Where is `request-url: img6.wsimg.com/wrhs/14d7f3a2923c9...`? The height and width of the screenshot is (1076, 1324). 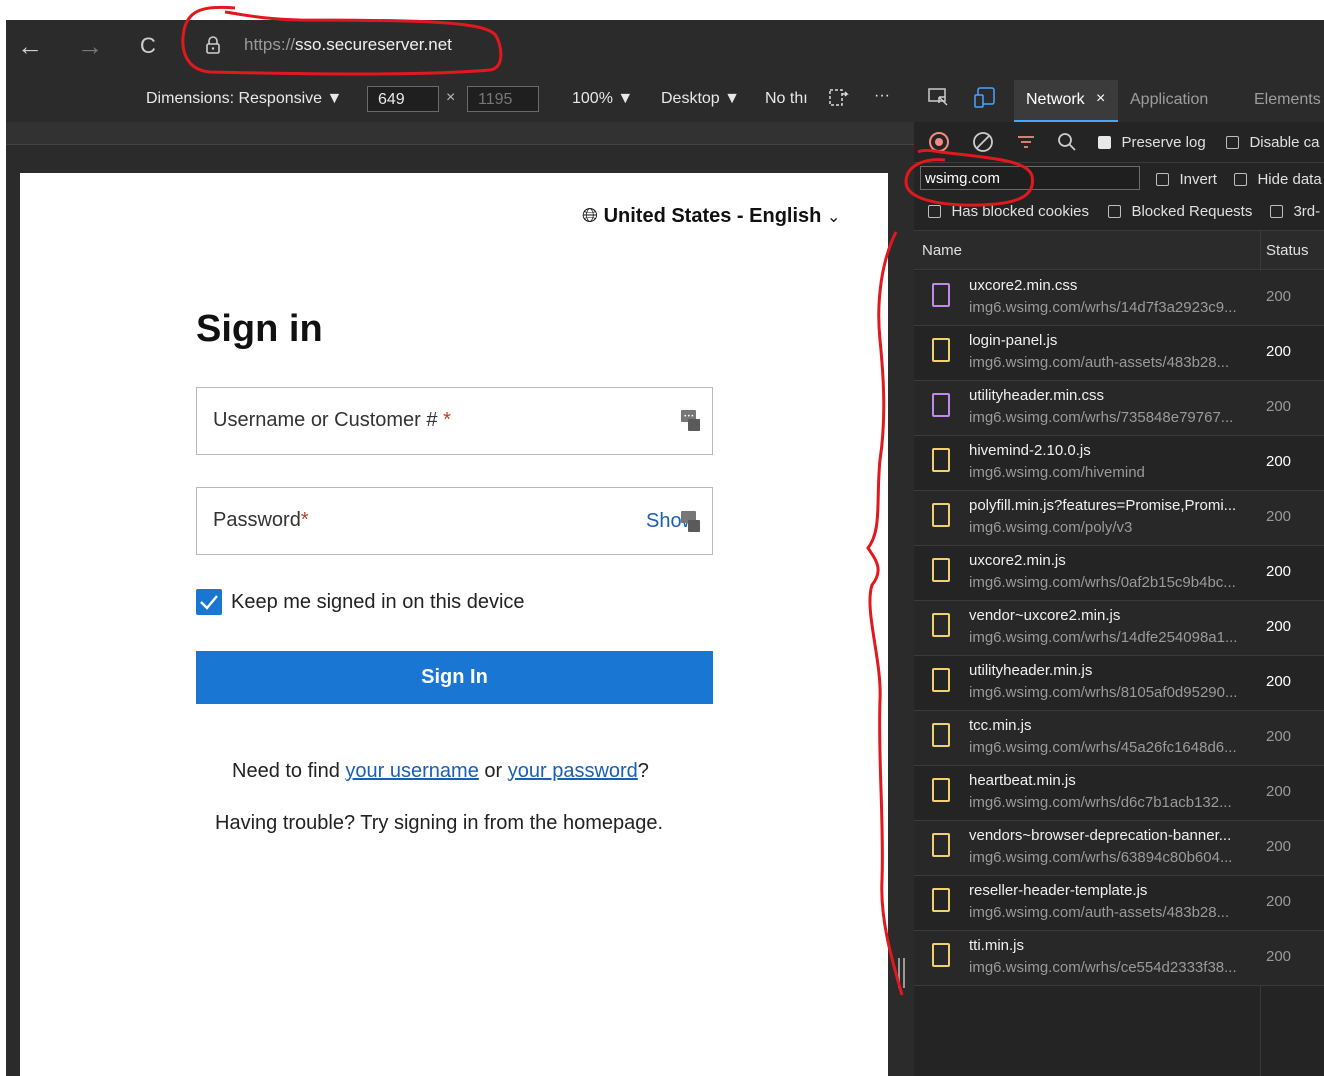 request-url: img6.wsimg.com/wrhs/14d7f3a2923c9... is located at coordinates (1103, 307).